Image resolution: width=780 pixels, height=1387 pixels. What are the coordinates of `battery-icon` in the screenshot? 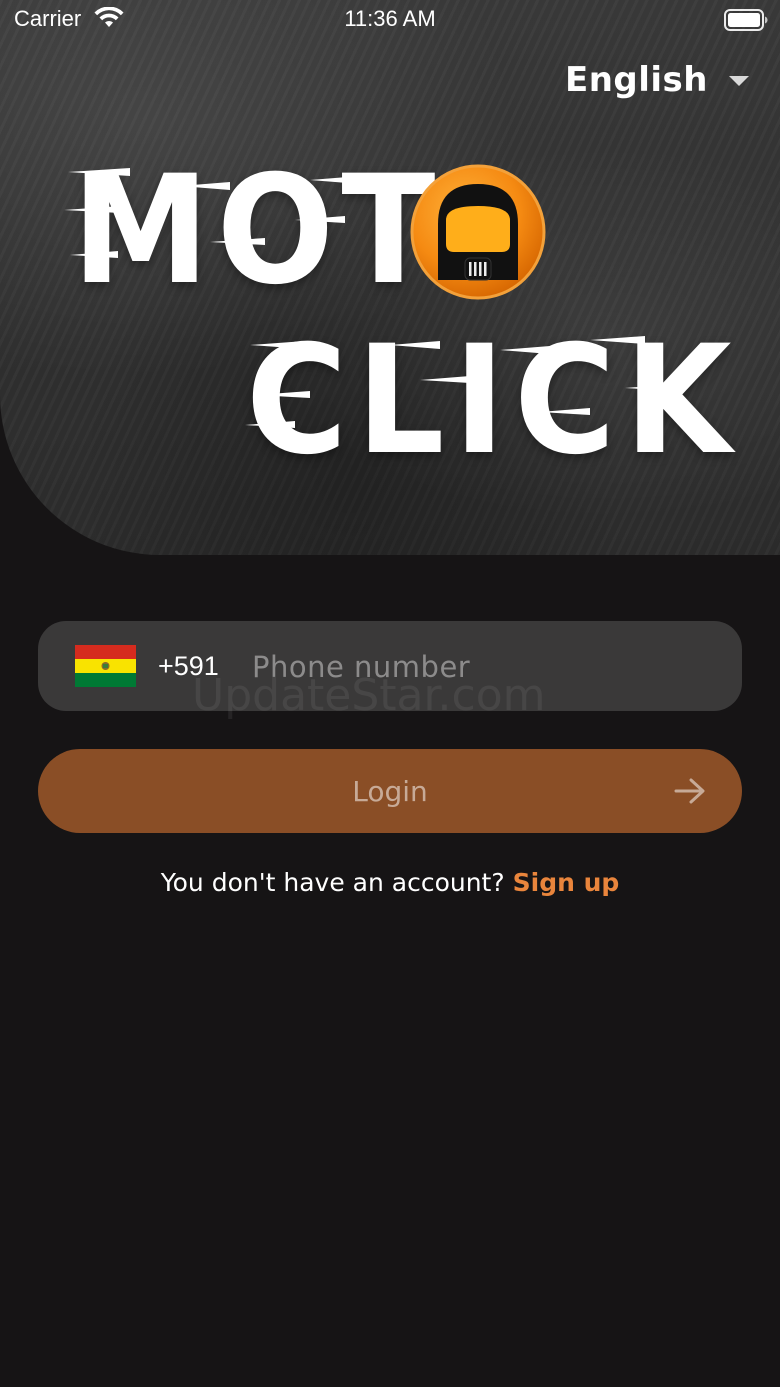 It's located at (746, 20).